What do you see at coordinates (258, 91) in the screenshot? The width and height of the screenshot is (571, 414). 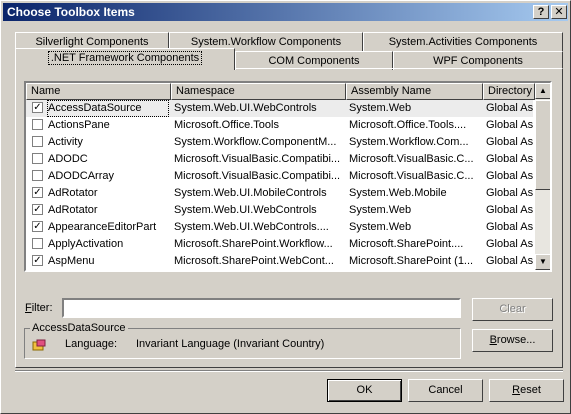 I see `column-header-namespace: Namespace` at bounding box center [258, 91].